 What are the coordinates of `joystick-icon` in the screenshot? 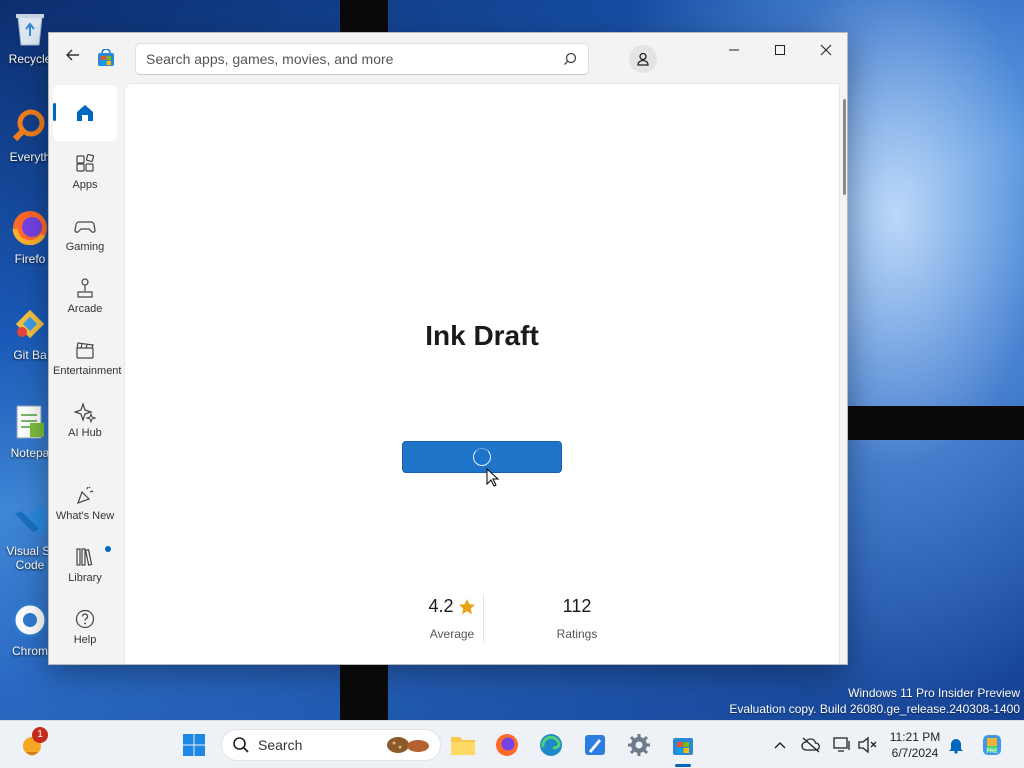 It's located at (85, 288).